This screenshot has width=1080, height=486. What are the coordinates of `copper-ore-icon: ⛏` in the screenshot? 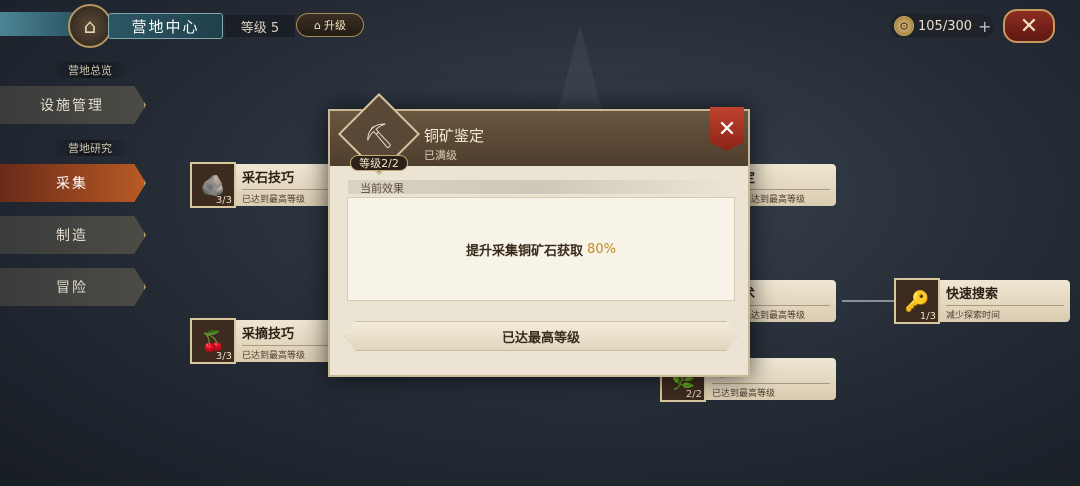 It's located at (379, 136).